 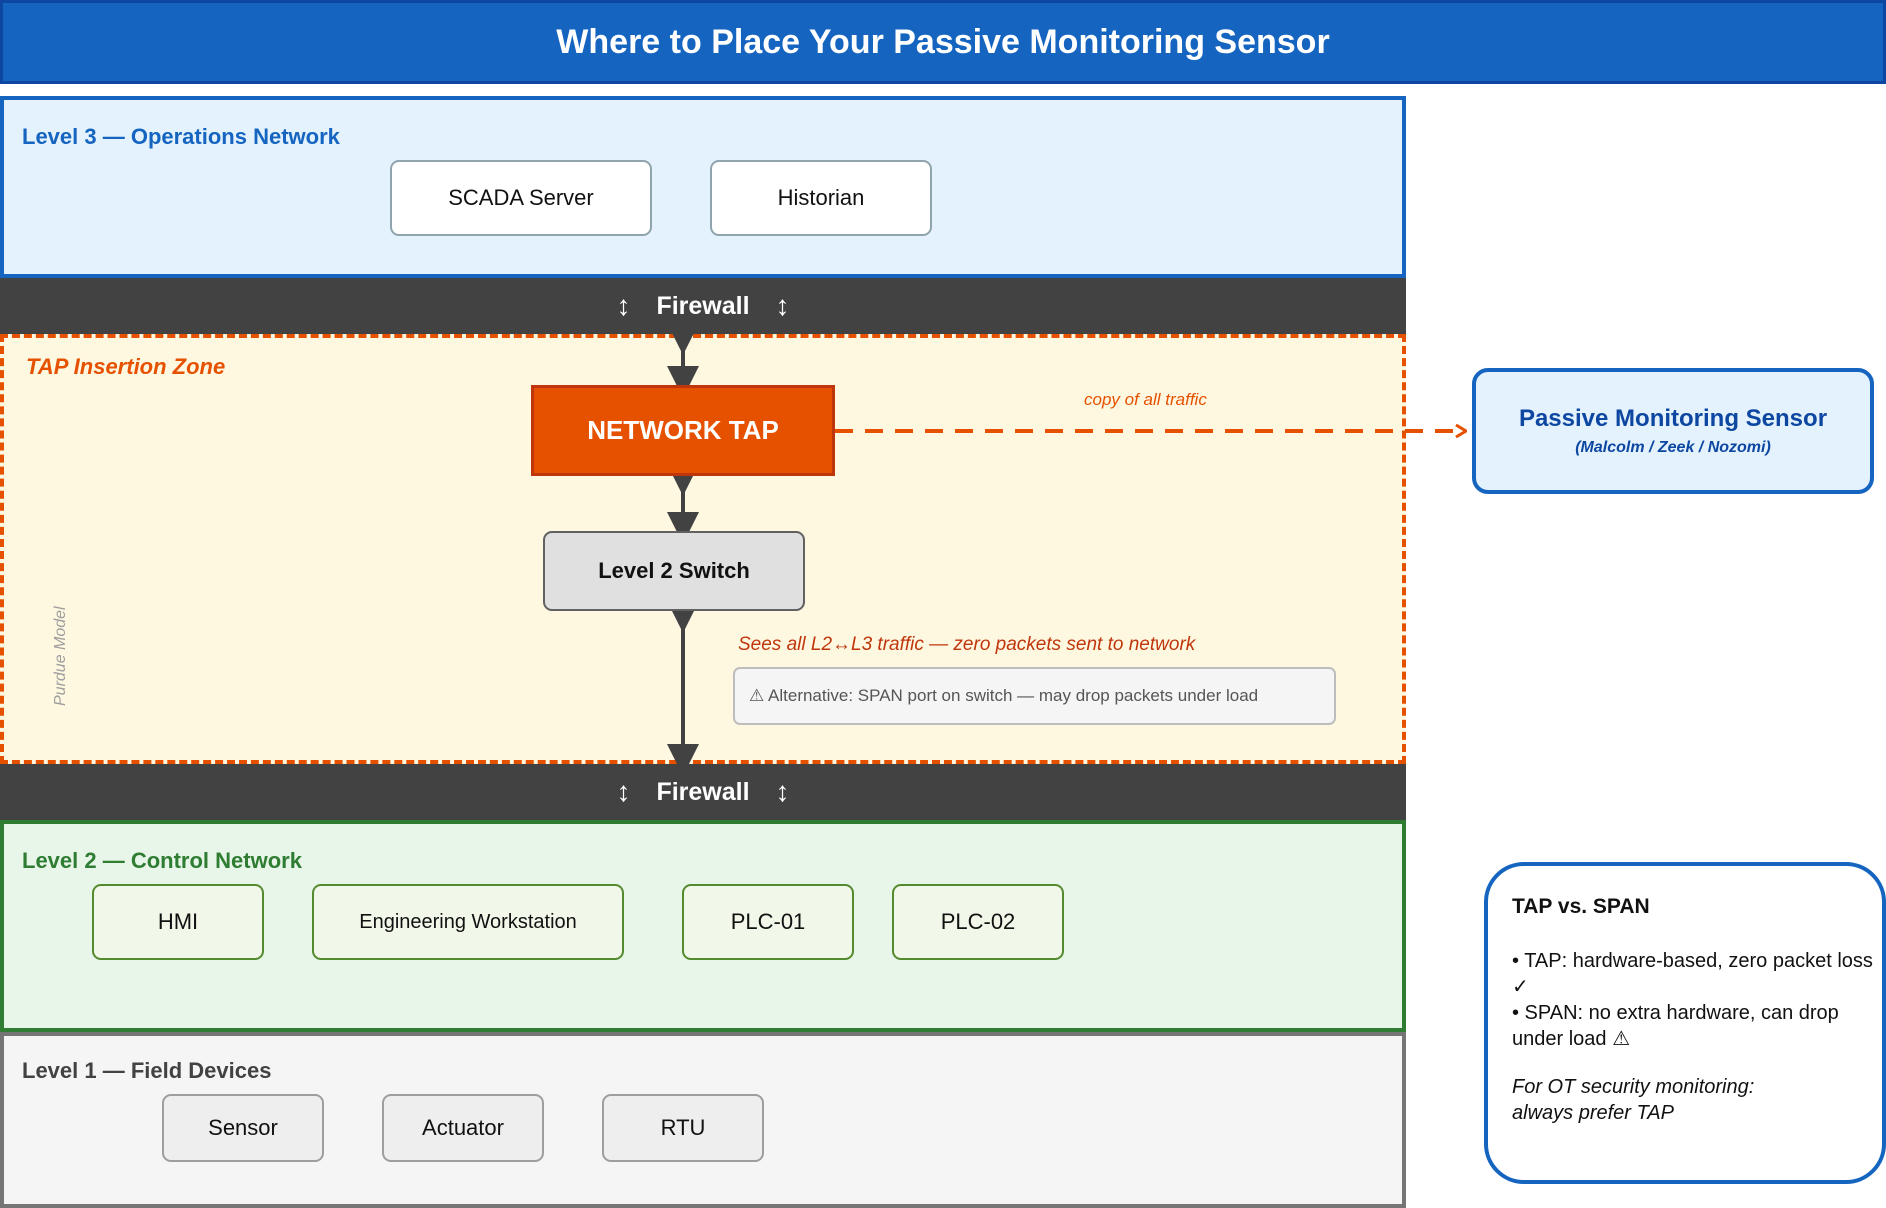 I want to click on level2-switch-node: Level 2 Switch, so click(x=674, y=571).